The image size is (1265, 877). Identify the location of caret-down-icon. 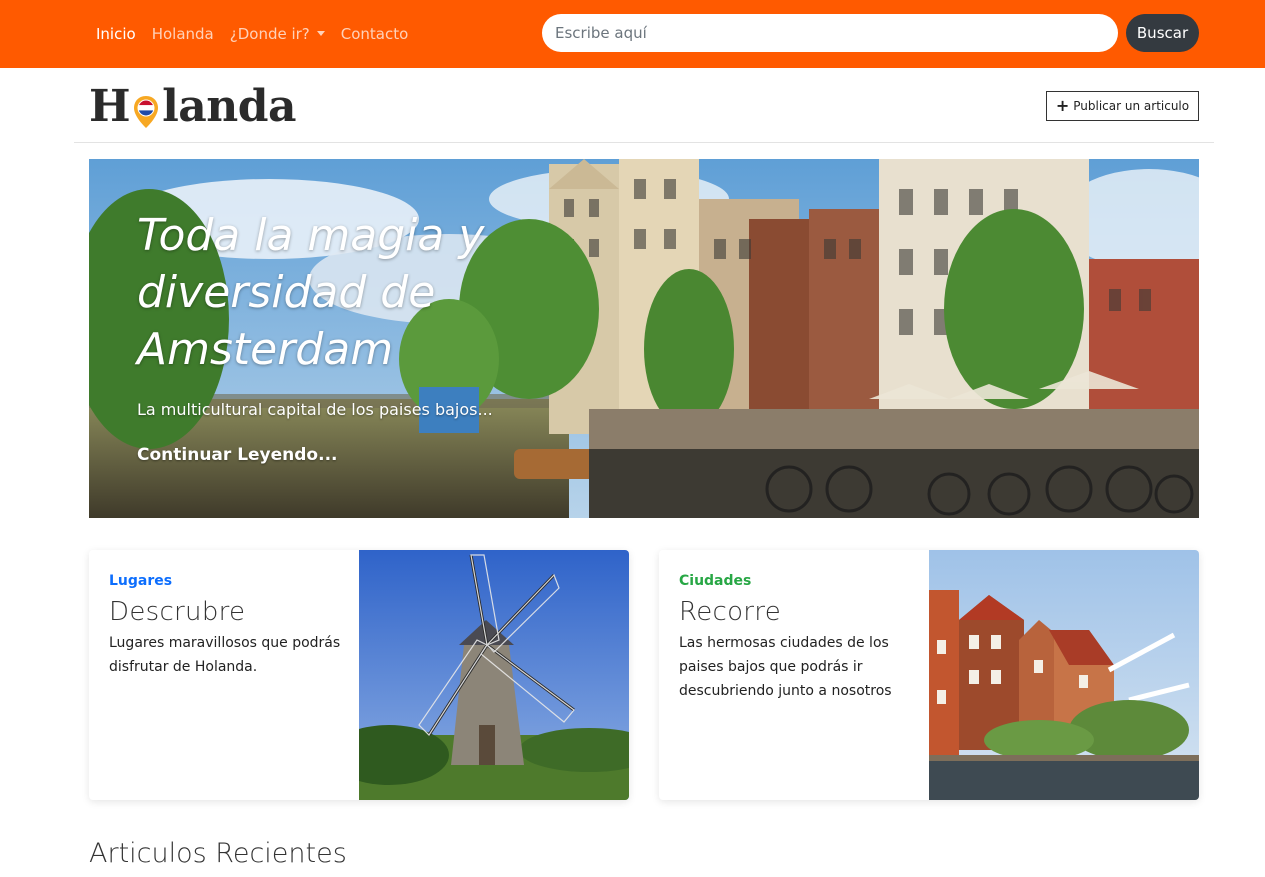
(320, 33).